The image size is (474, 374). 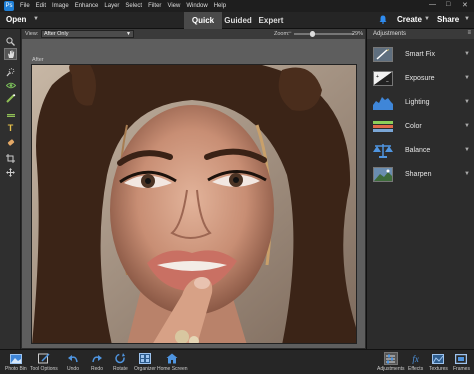 What do you see at coordinates (120, 358) in the screenshot?
I see `rotate-icon` at bounding box center [120, 358].